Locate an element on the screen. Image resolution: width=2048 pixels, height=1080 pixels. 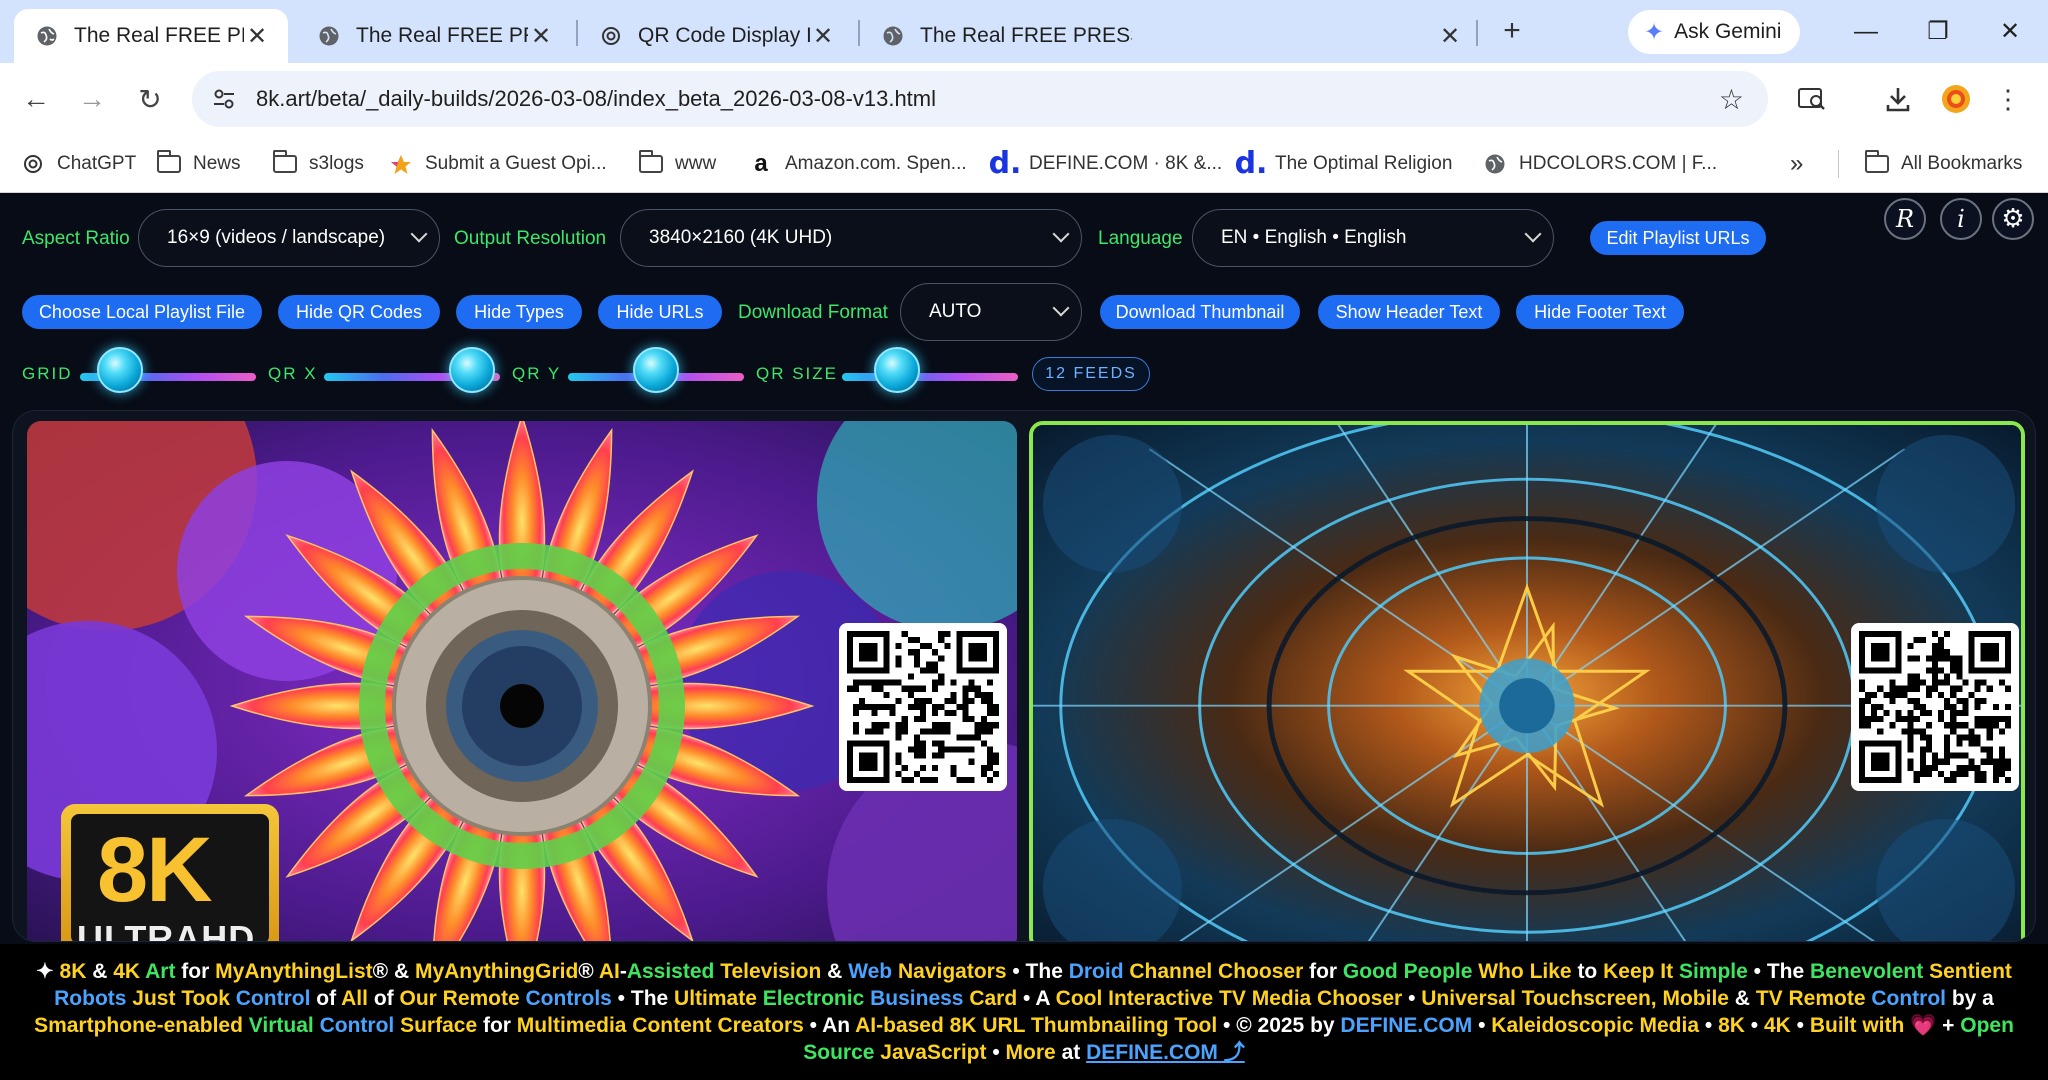
qr-y-slider-label: QR Y is located at coordinates (537, 373).